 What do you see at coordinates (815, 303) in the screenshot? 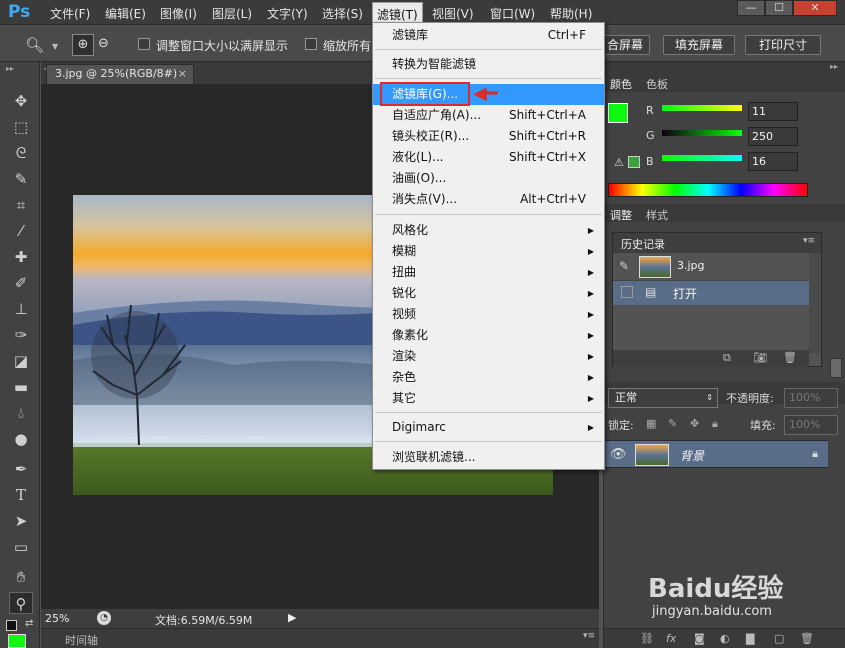
I see `history-scrollbar` at bounding box center [815, 303].